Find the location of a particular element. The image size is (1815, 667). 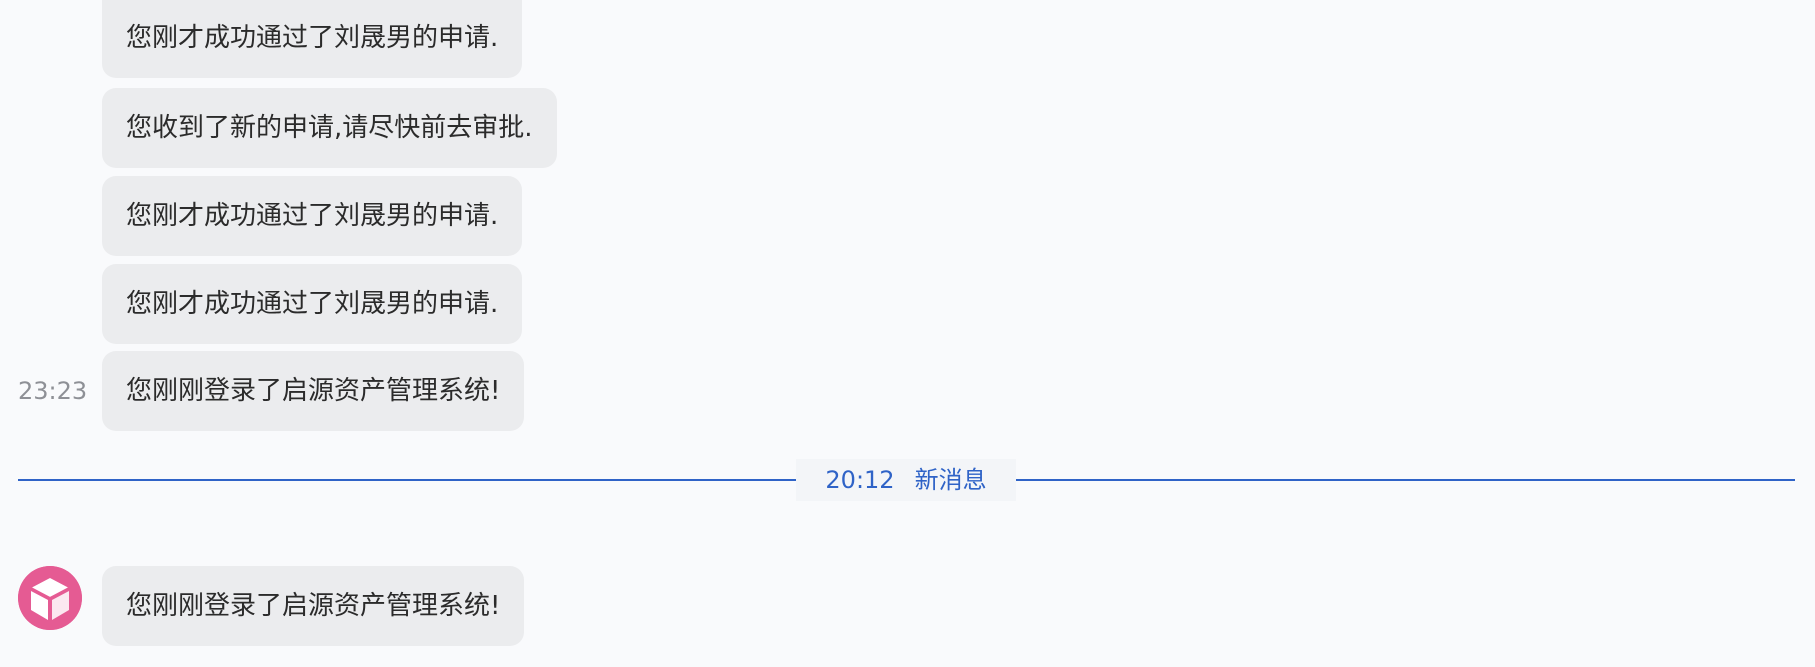

message-bubble: 您收到了新的申请,请尽快前去审批. is located at coordinates (329, 128).